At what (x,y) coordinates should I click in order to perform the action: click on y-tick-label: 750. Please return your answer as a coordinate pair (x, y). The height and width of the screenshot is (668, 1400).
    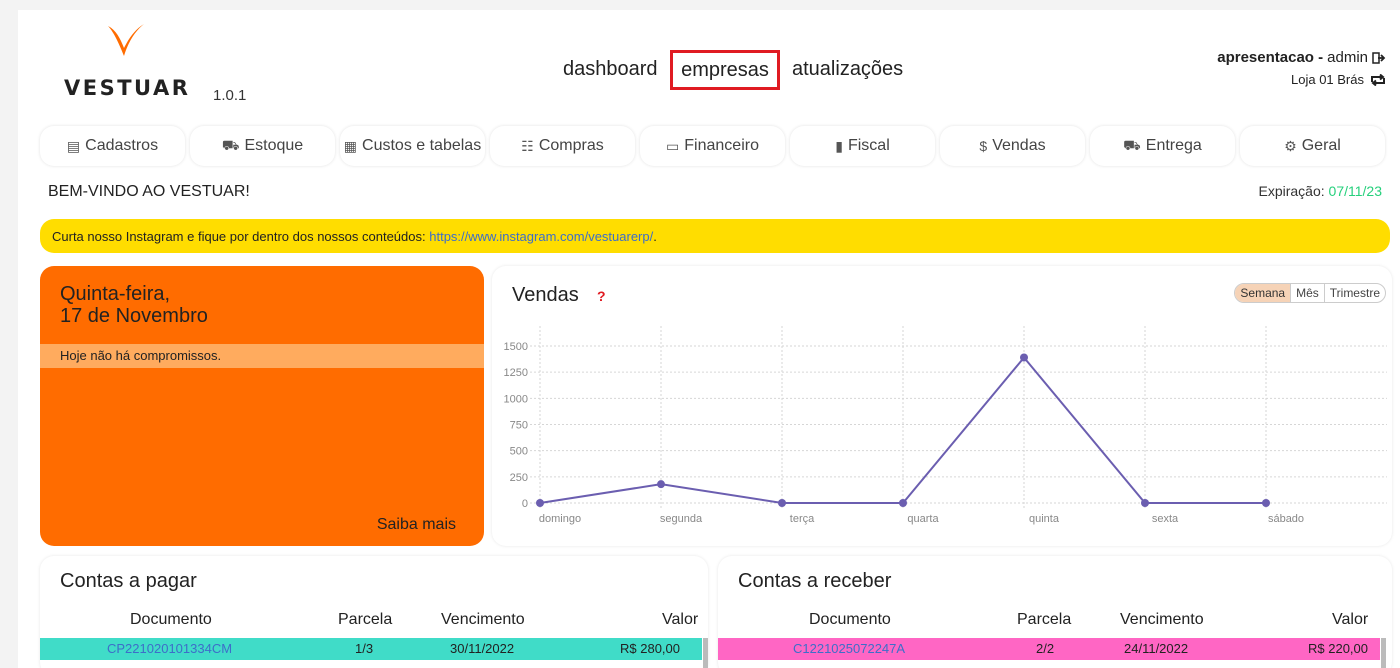
    Looking at the image, I should click on (519, 426).